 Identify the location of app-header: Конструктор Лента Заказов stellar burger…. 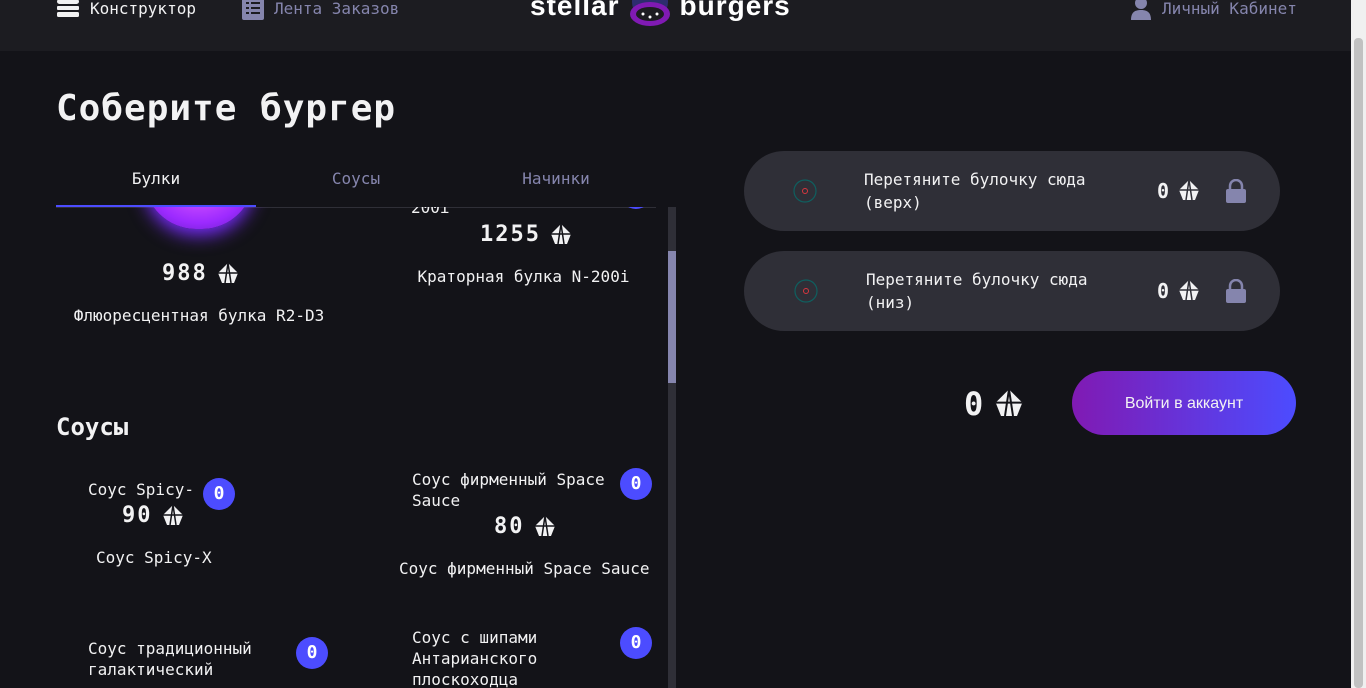
(675, 25).